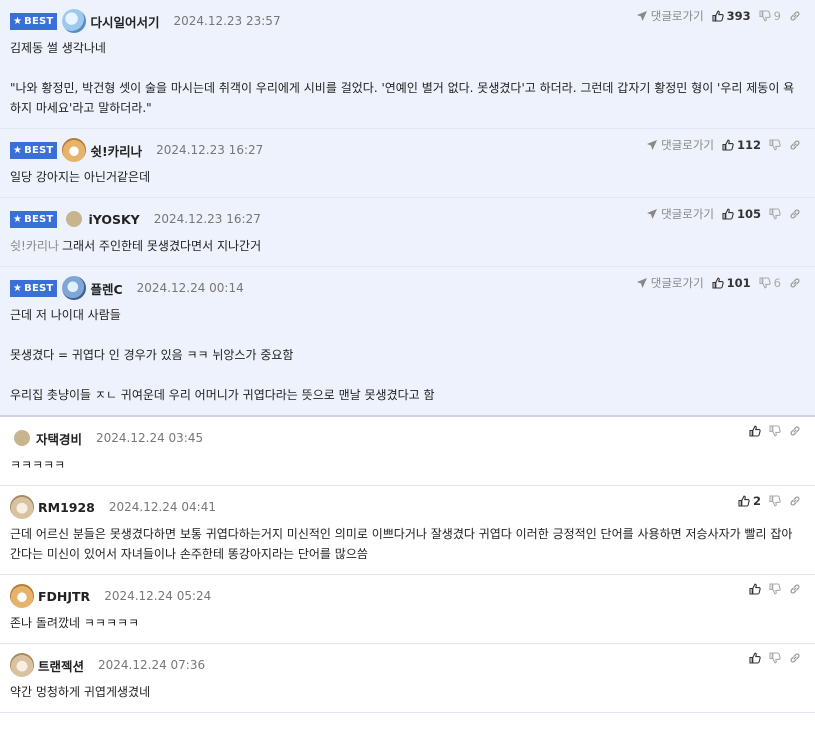  I want to click on nickname: 플렌C, so click(106, 288).